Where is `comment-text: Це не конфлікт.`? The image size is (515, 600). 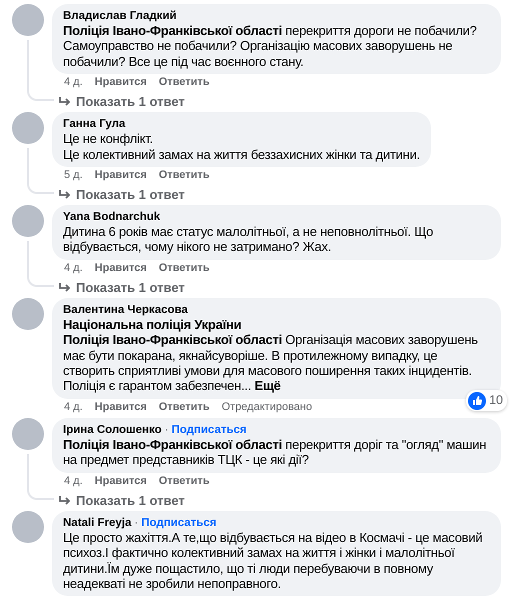
comment-text: Це не конфлікт. is located at coordinates (108, 139).